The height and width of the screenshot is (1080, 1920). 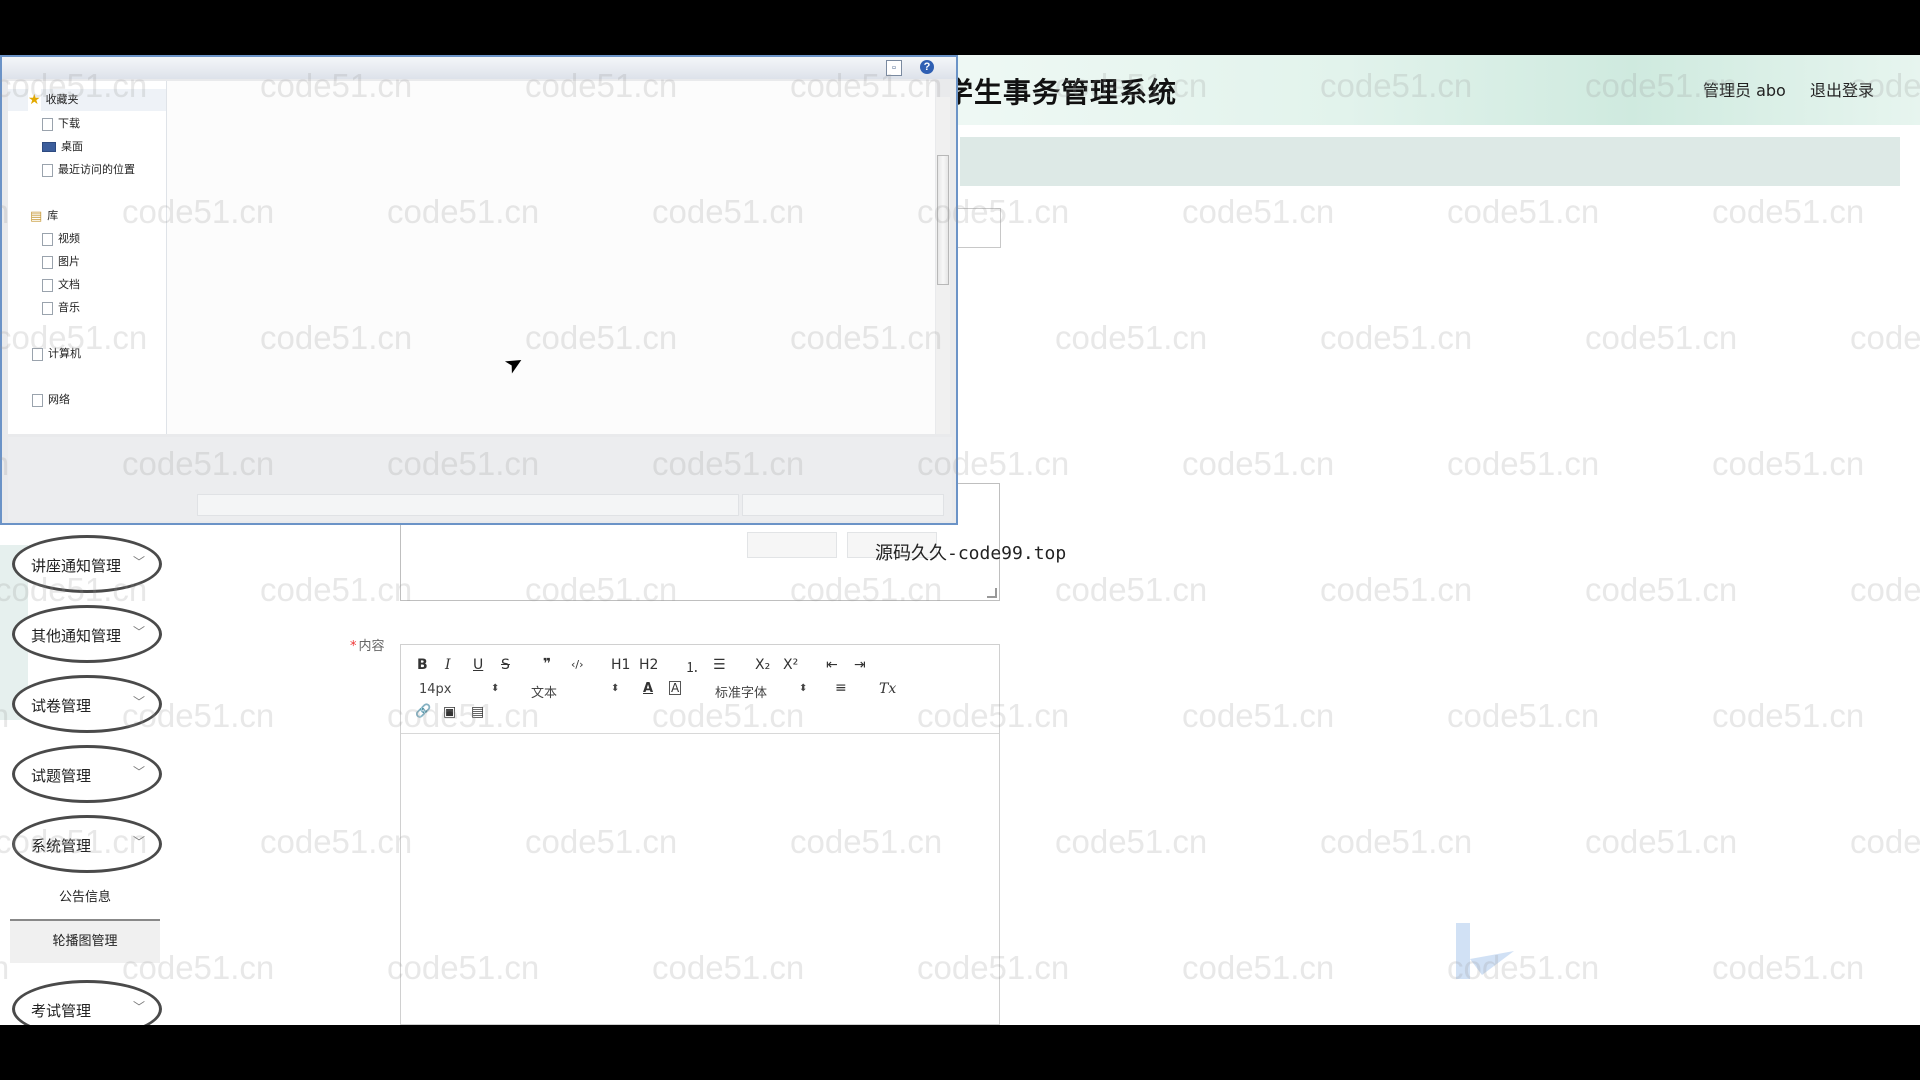 I want to click on ordered-list-button: ⒈, so click(x=692, y=667).